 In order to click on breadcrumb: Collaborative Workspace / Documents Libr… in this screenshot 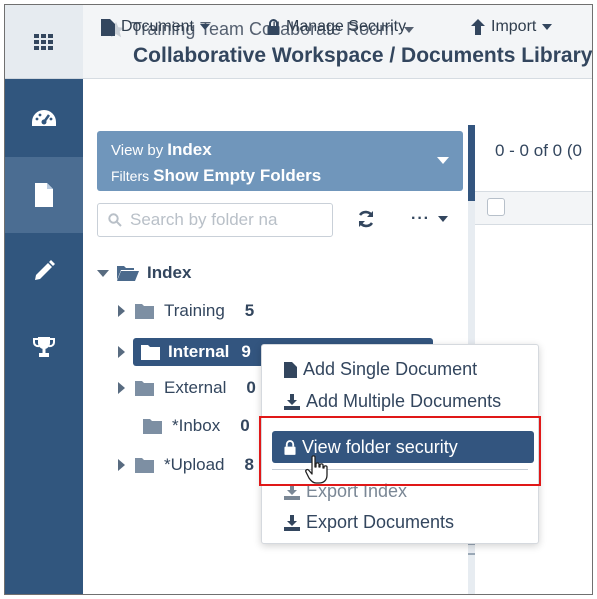, I will do `click(363, 55)`.